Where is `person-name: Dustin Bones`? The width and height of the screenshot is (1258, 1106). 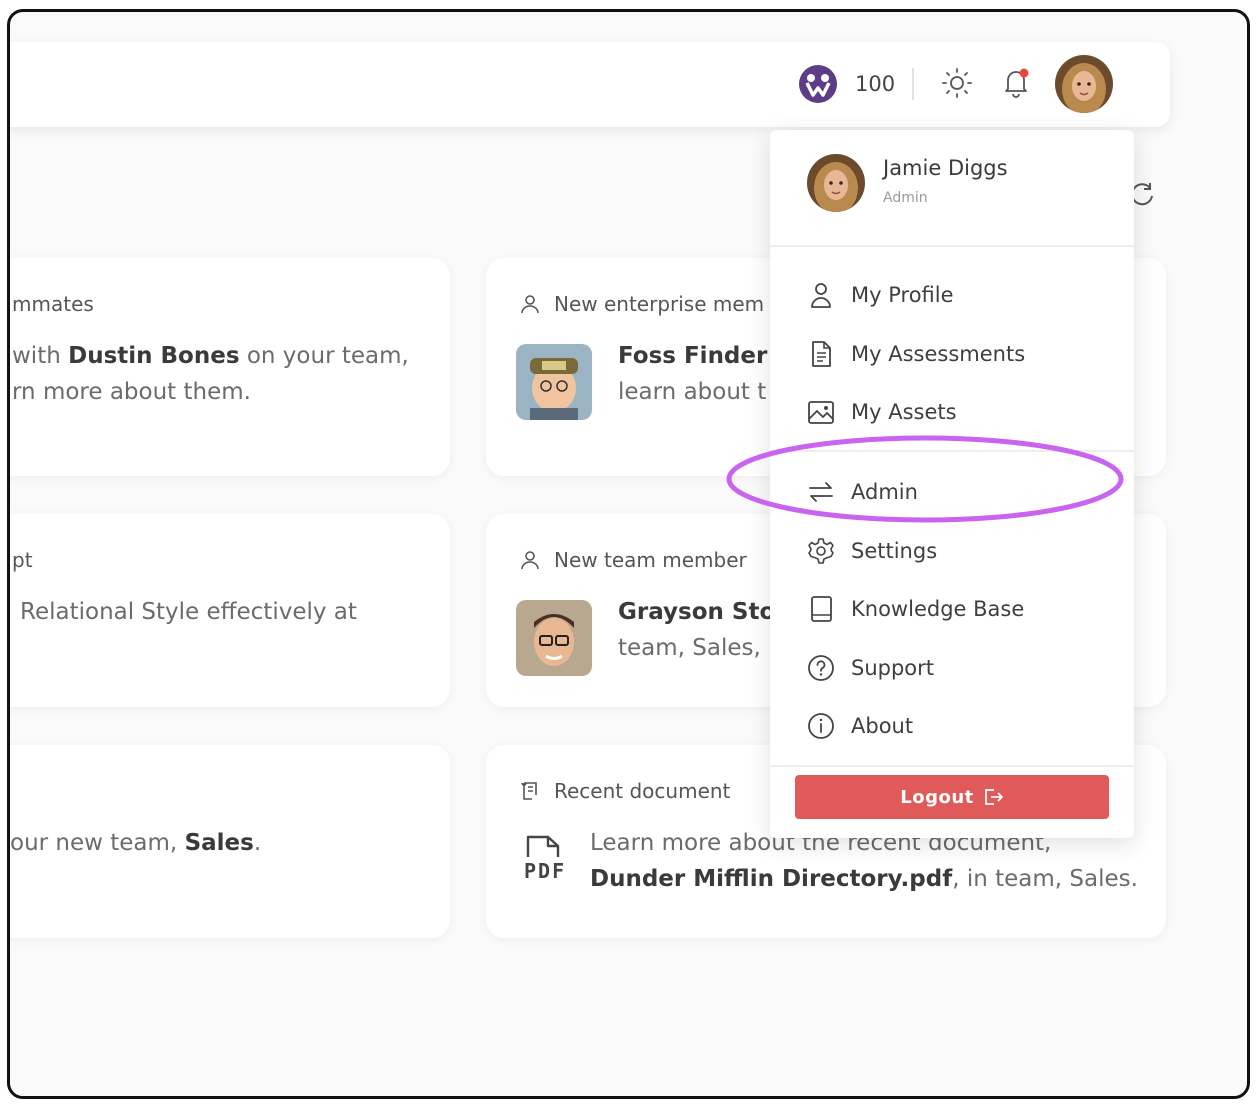
person-name: Dustin Bones is located at coordinates (153, 356).